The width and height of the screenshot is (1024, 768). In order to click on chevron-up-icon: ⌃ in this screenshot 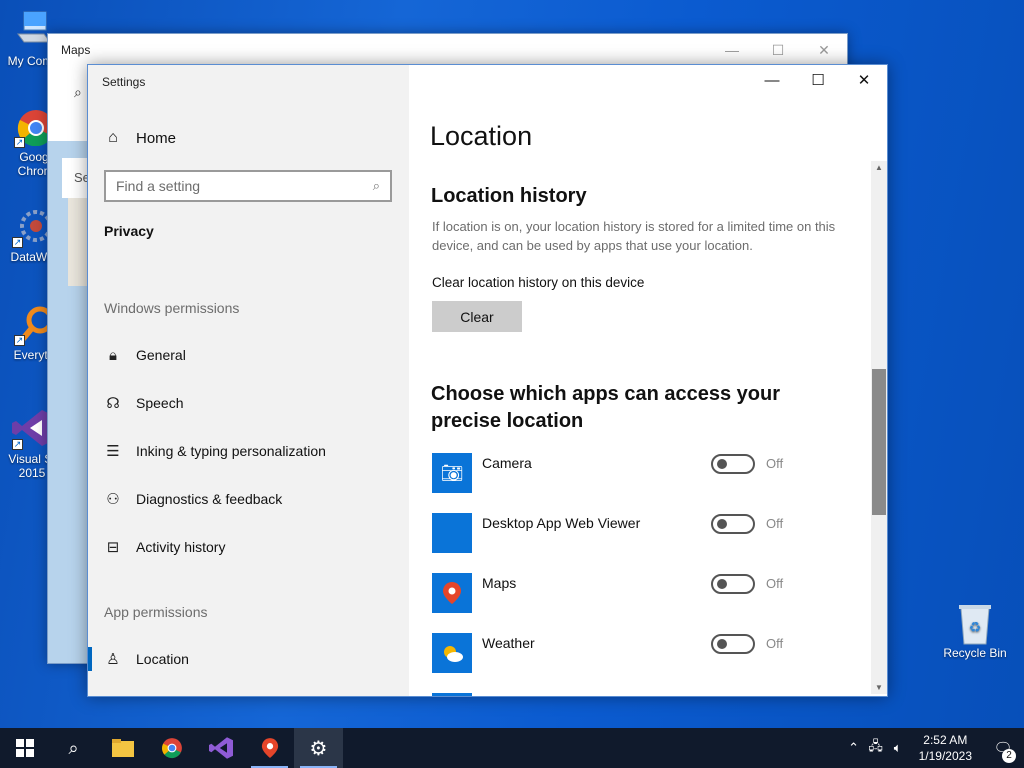, I will do `click(854, 748)`.